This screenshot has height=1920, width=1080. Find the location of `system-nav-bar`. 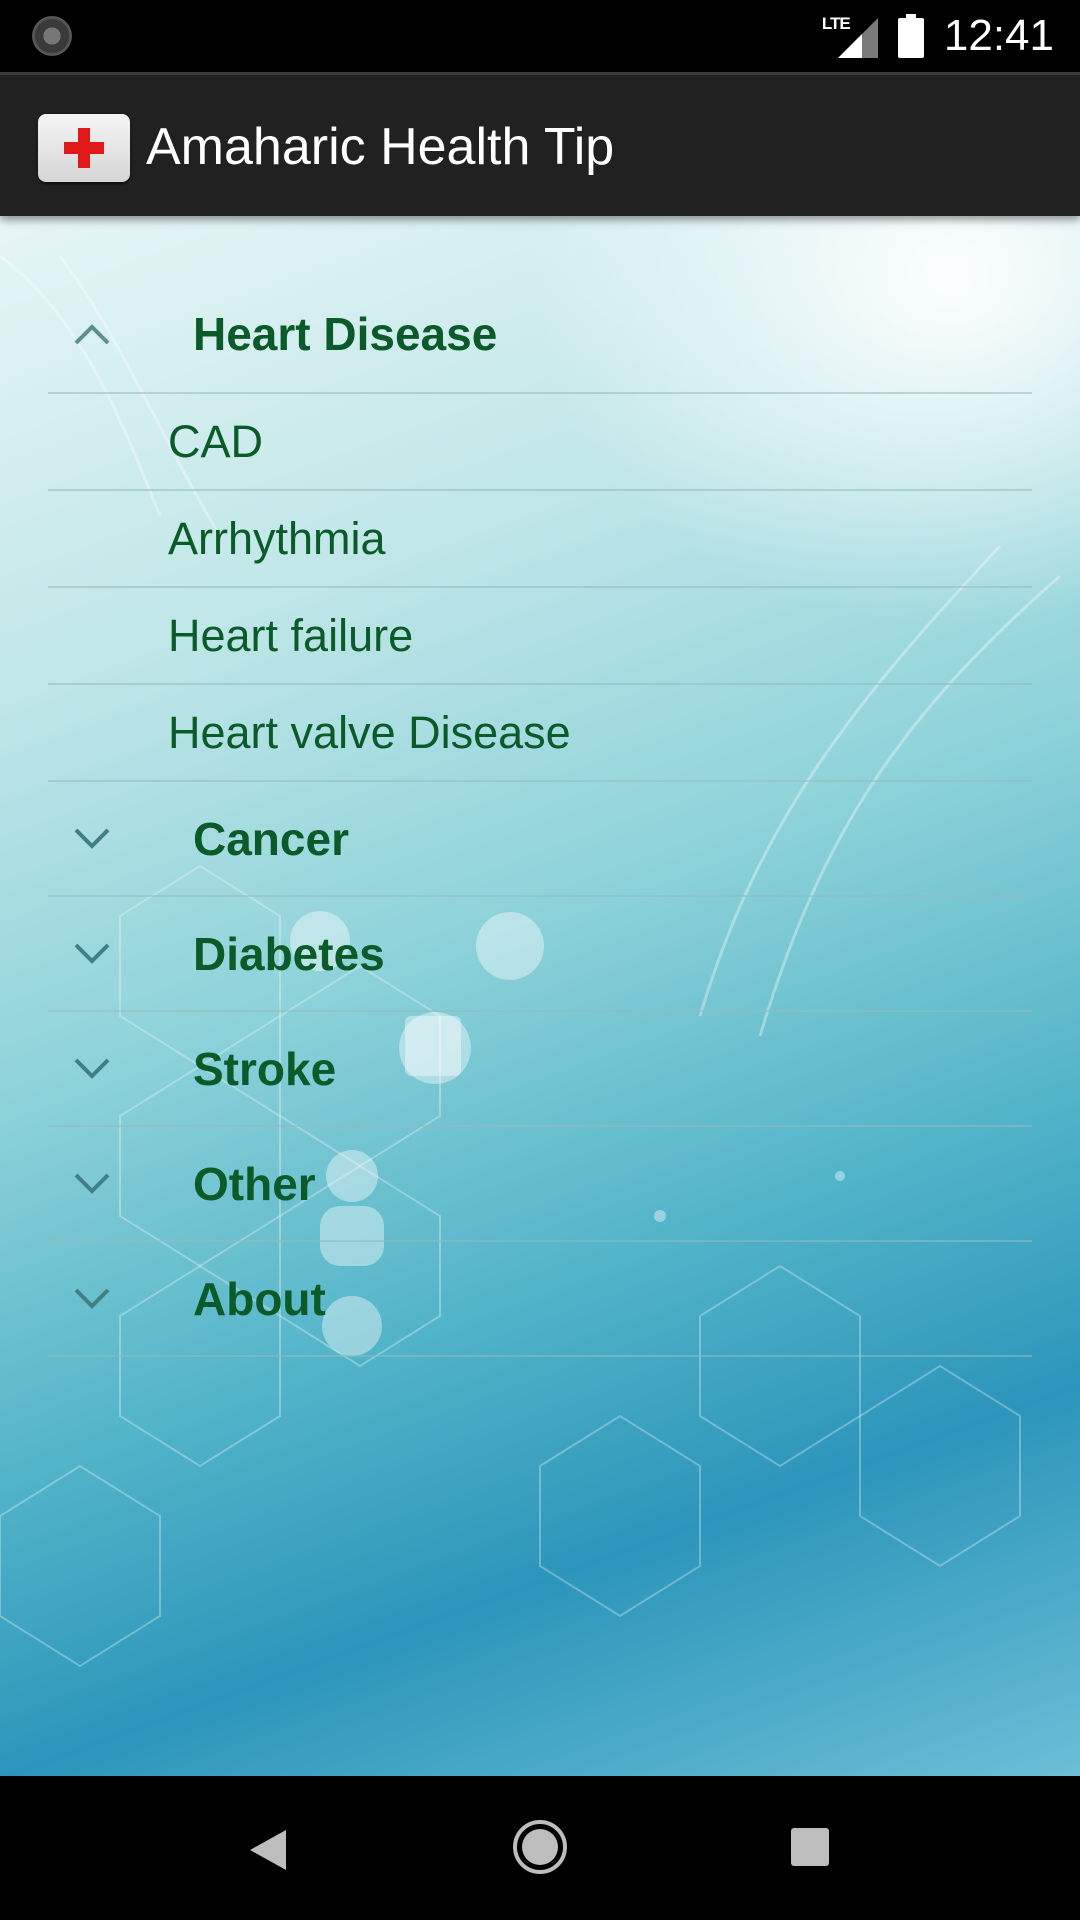

system-nav-bar is located at coordinates (540, 1848).